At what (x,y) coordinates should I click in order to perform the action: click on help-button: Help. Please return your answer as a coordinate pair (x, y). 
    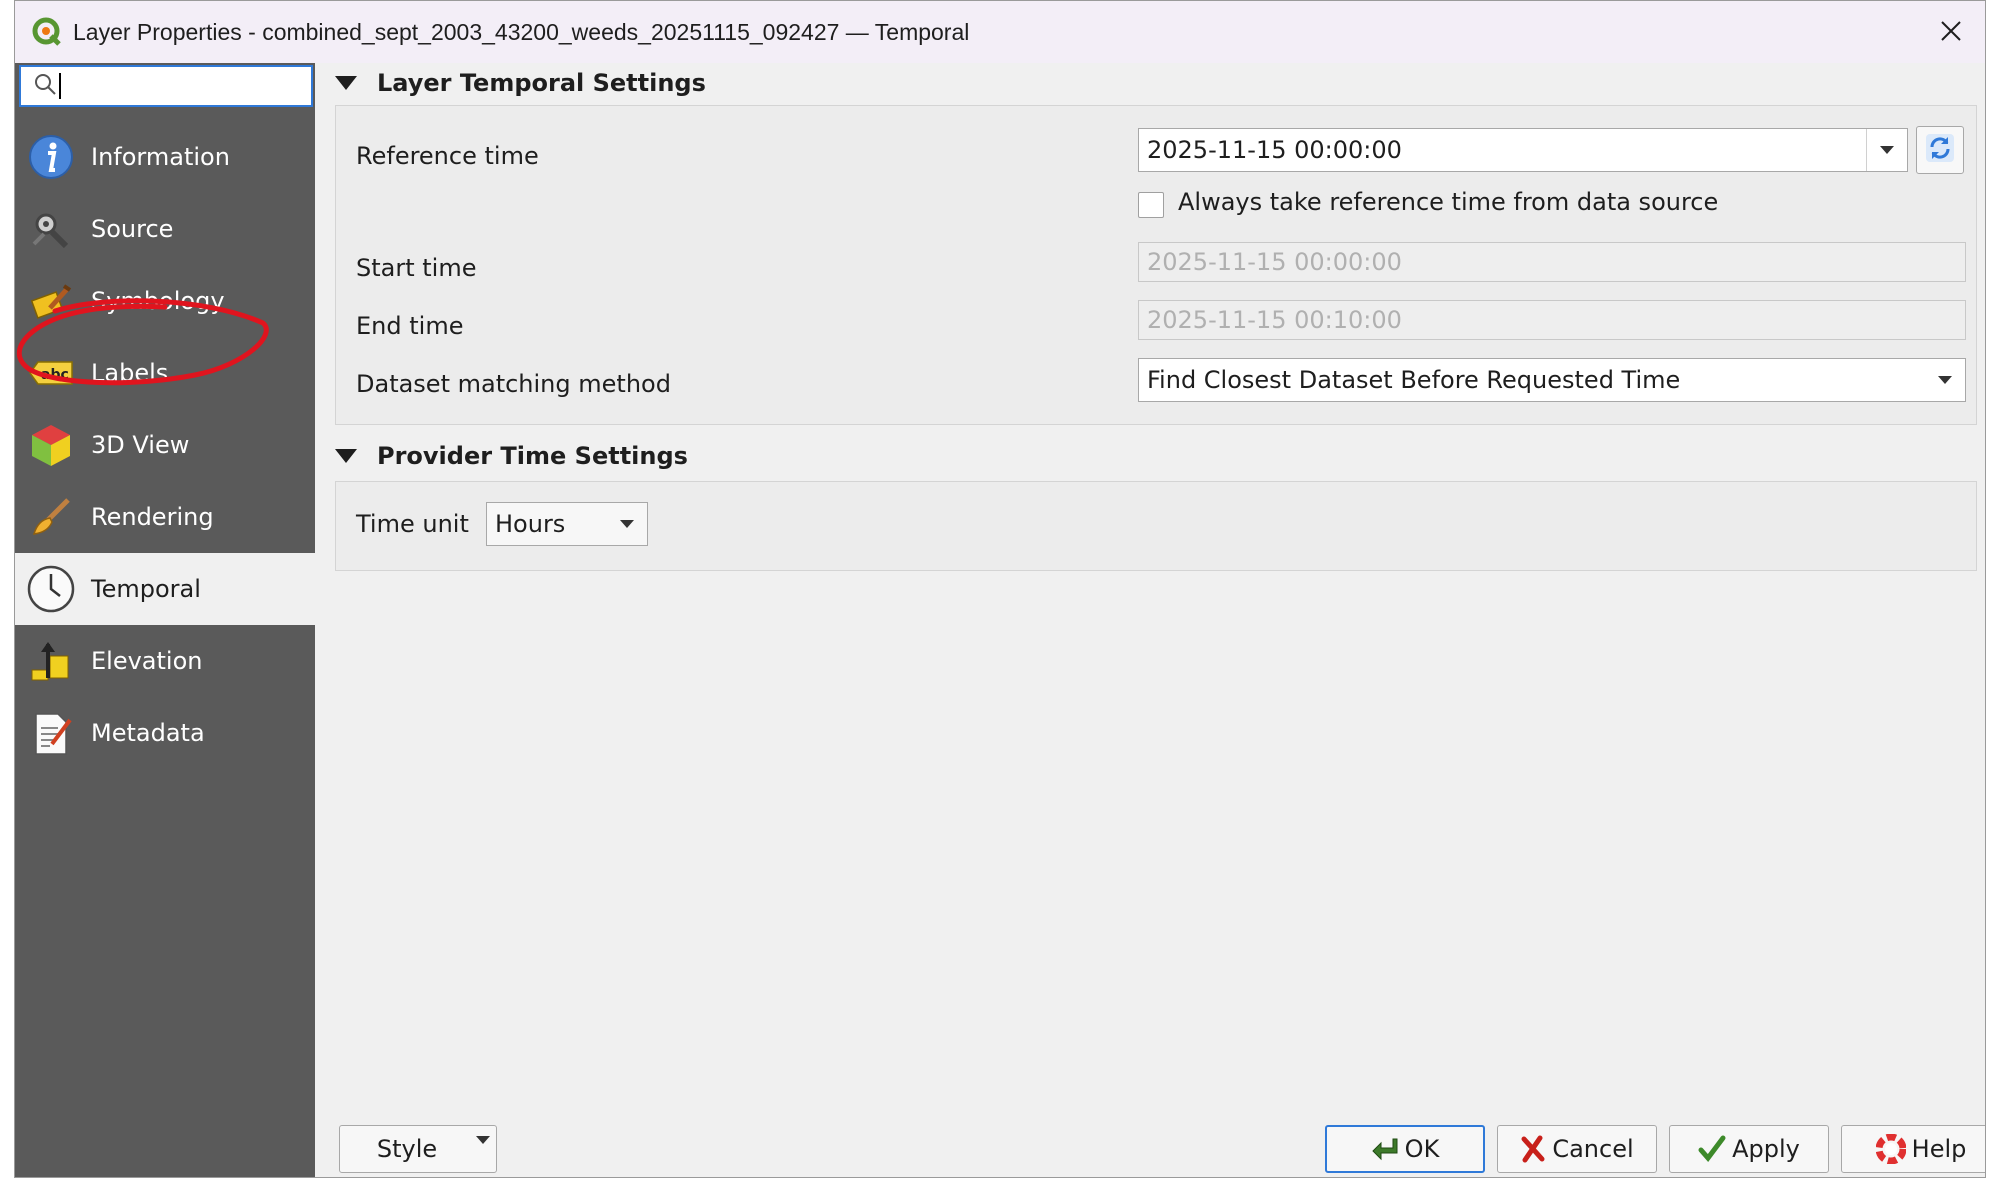
    Looking at the image, I should click on (1913, 1149).